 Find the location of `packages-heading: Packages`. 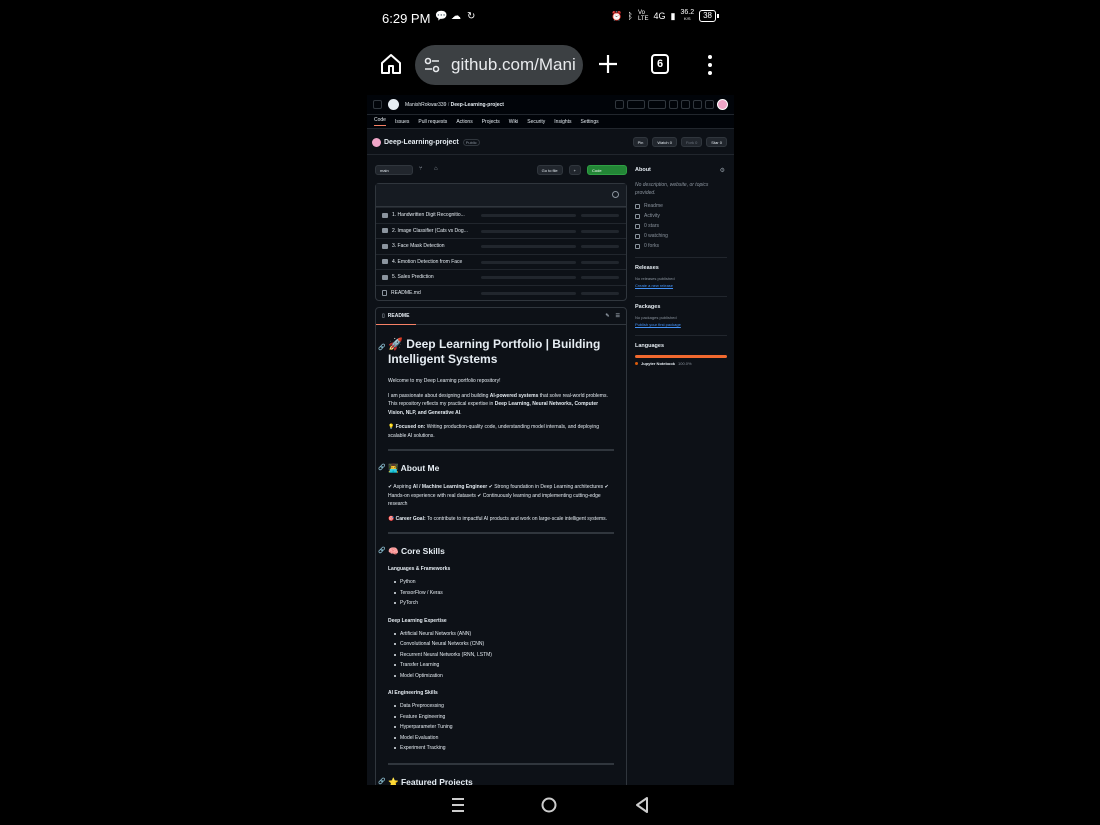

packages-heading: Packages is located at coordinates (681, 307).